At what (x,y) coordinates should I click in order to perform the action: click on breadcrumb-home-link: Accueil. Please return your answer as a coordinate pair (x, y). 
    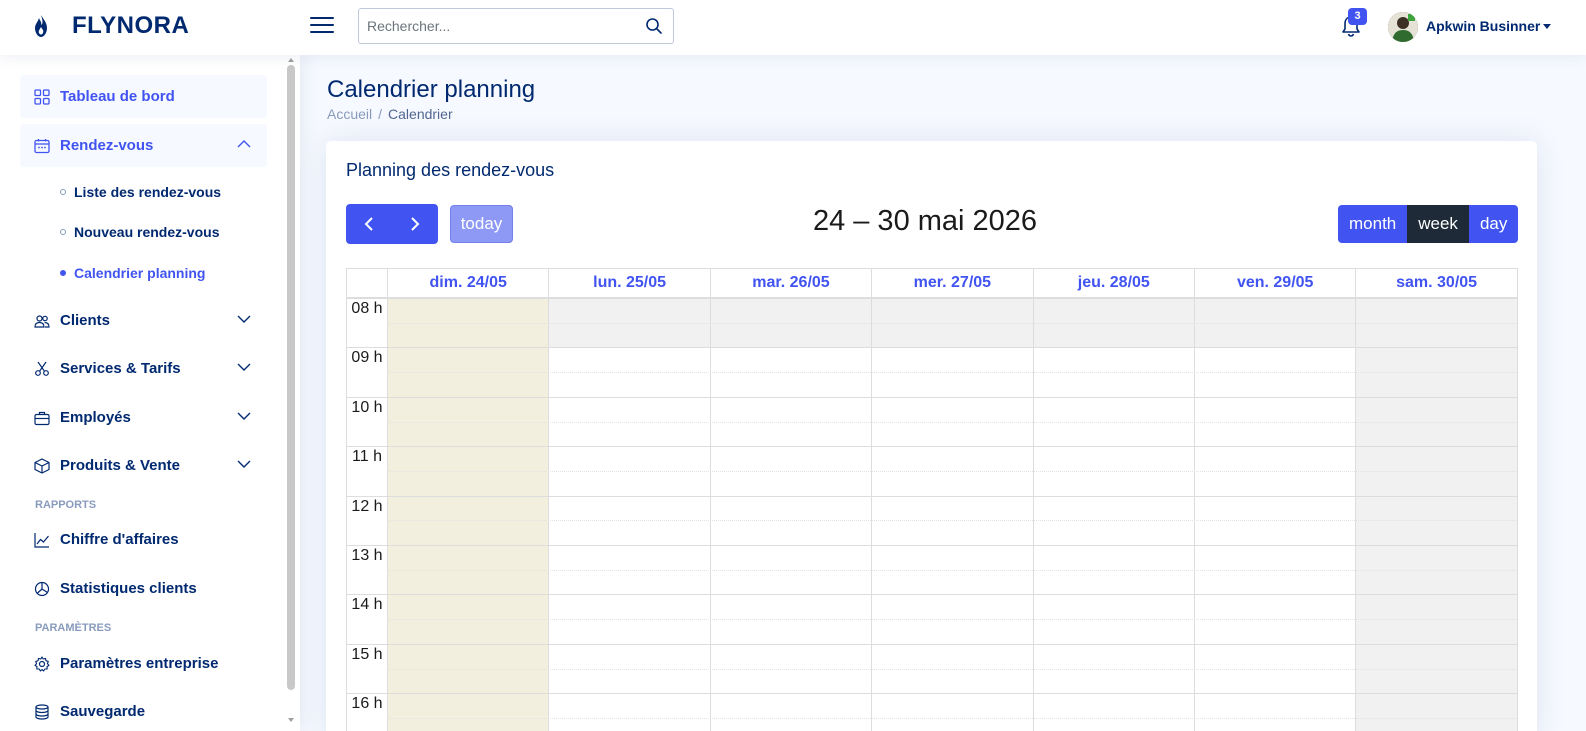
    Looking at the image, I should click on (349, 114).